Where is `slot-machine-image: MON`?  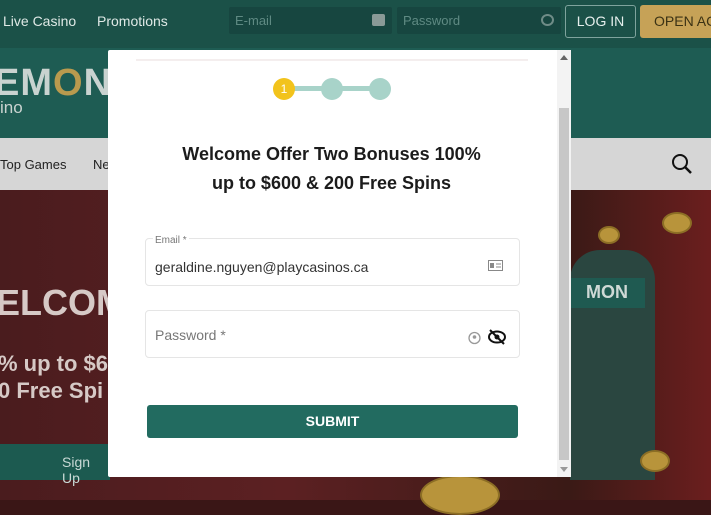 slot-machine-image: MON is located at coordinates (612, 365).